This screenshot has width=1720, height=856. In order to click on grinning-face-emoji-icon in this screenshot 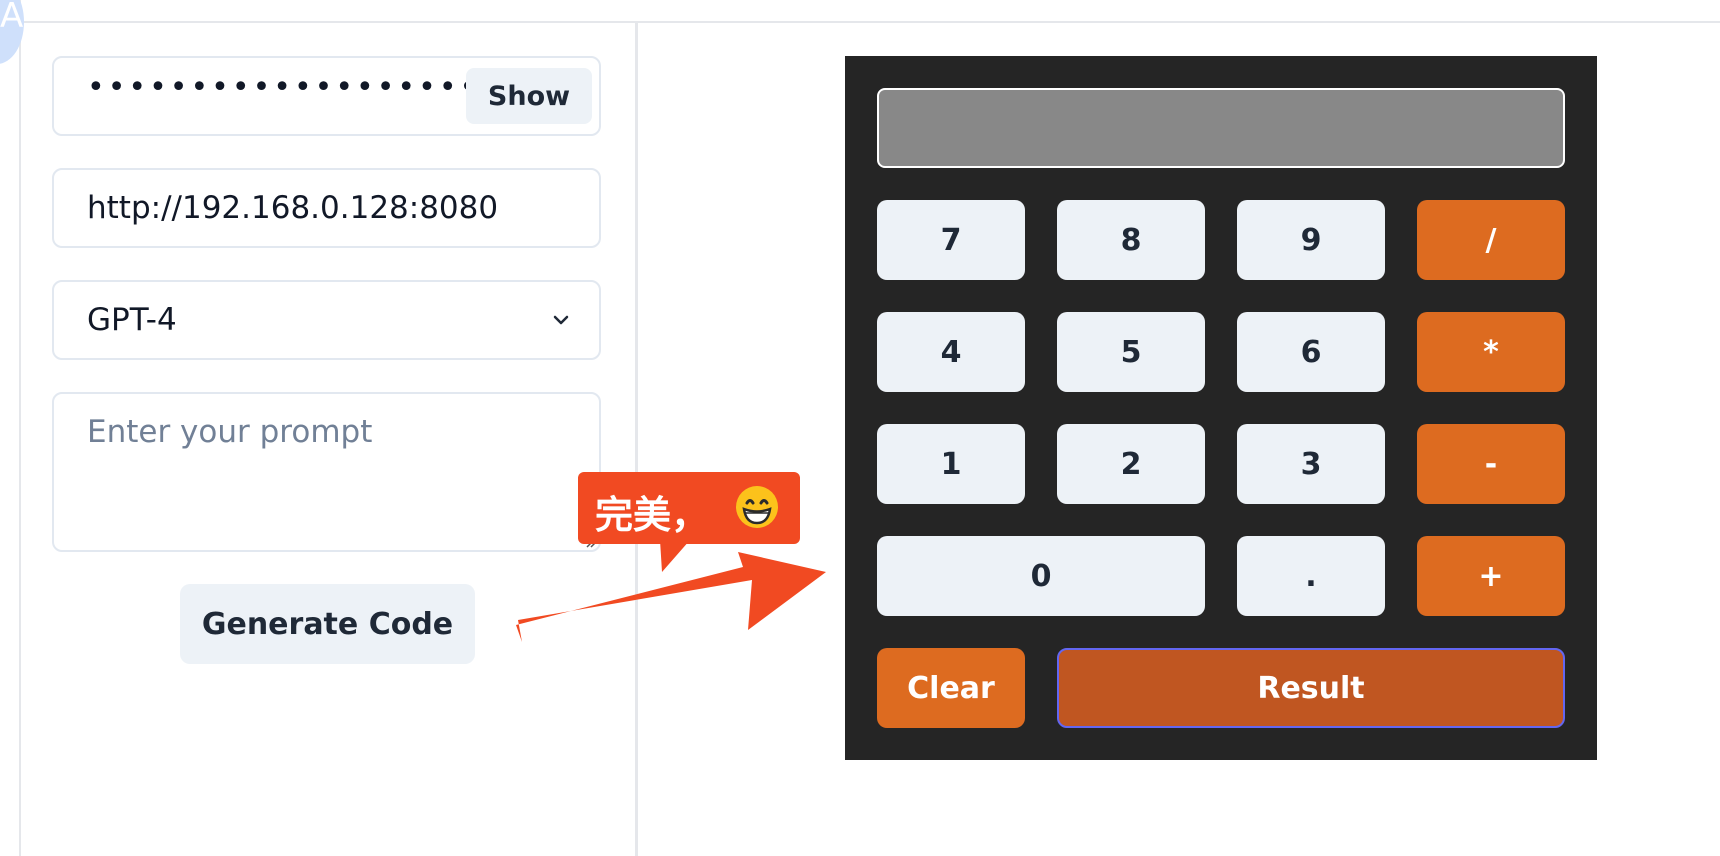, I will do `click(757, 507)`.